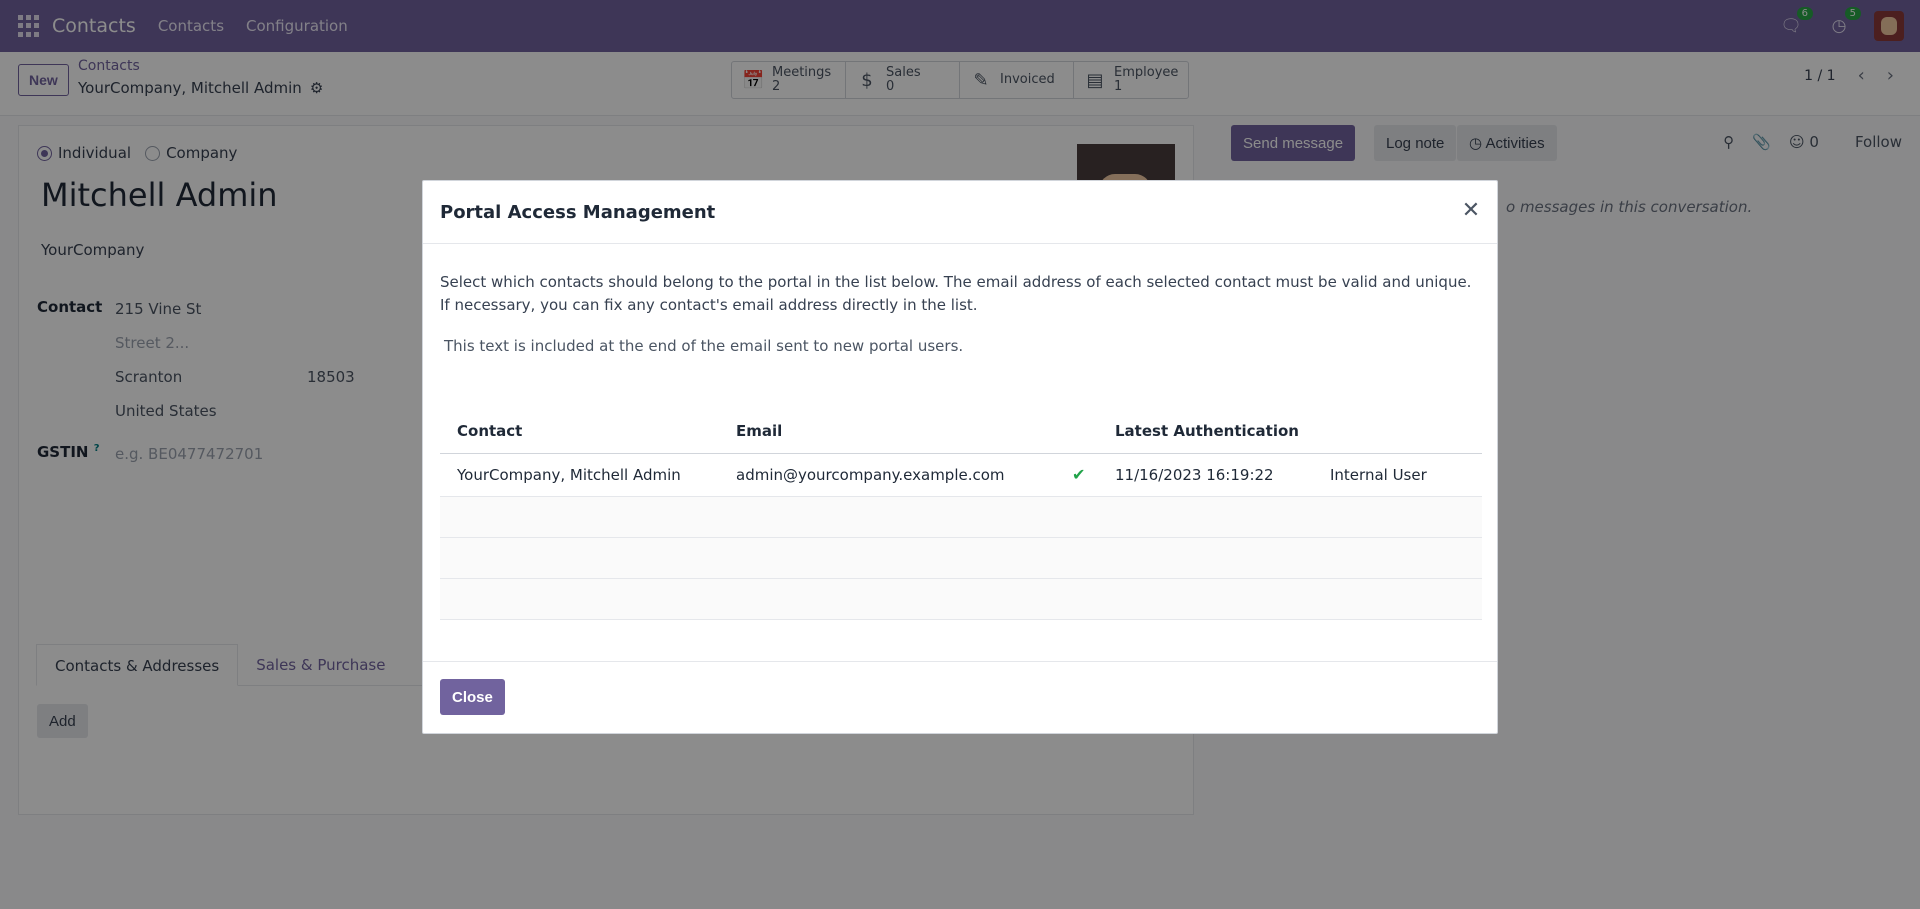 This screenshot has width=1920, height=909. Describe the element at coordinates (579, 431) in the screenshot. I see `column-contact: Contact` at that location.